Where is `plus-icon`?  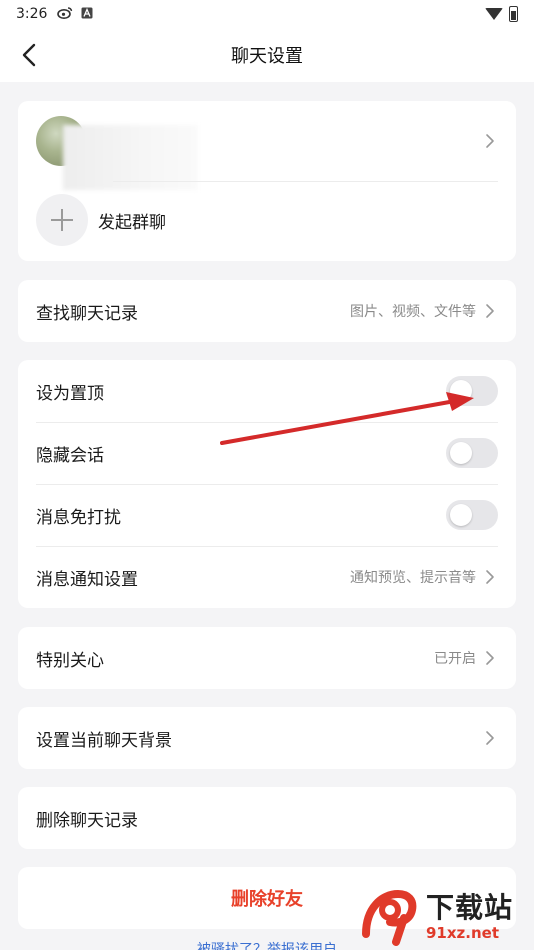 plus-icon is located at coordinates (62, 220).